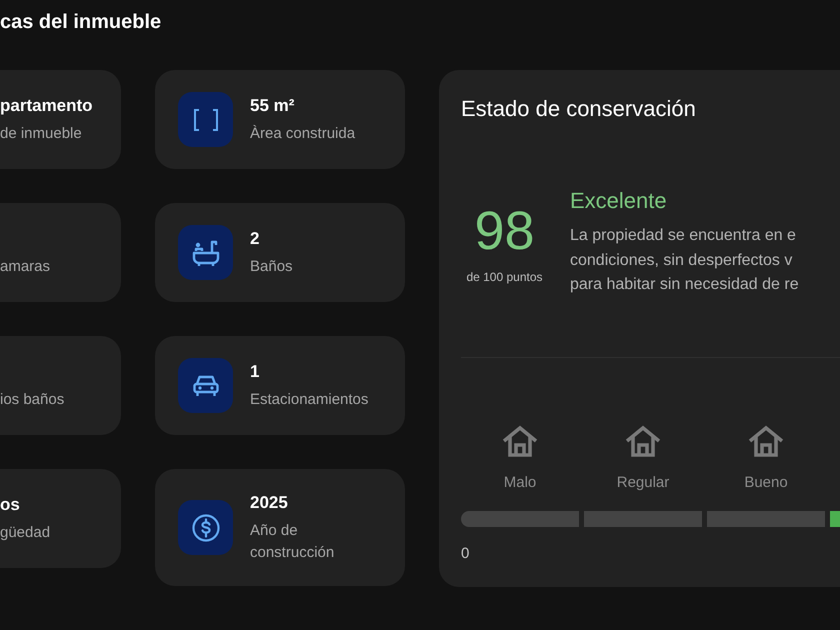 This screenshot has height=630, width=840. What do you see at coordinates (520, 482) in the screenshot?
I see `scale-label: Malo` at bounding box center [520, 482].